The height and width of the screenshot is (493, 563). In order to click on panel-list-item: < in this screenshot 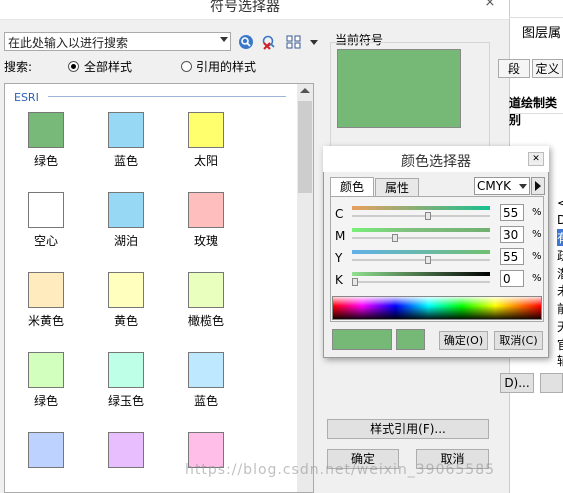, I will do `click(560, 203)`.